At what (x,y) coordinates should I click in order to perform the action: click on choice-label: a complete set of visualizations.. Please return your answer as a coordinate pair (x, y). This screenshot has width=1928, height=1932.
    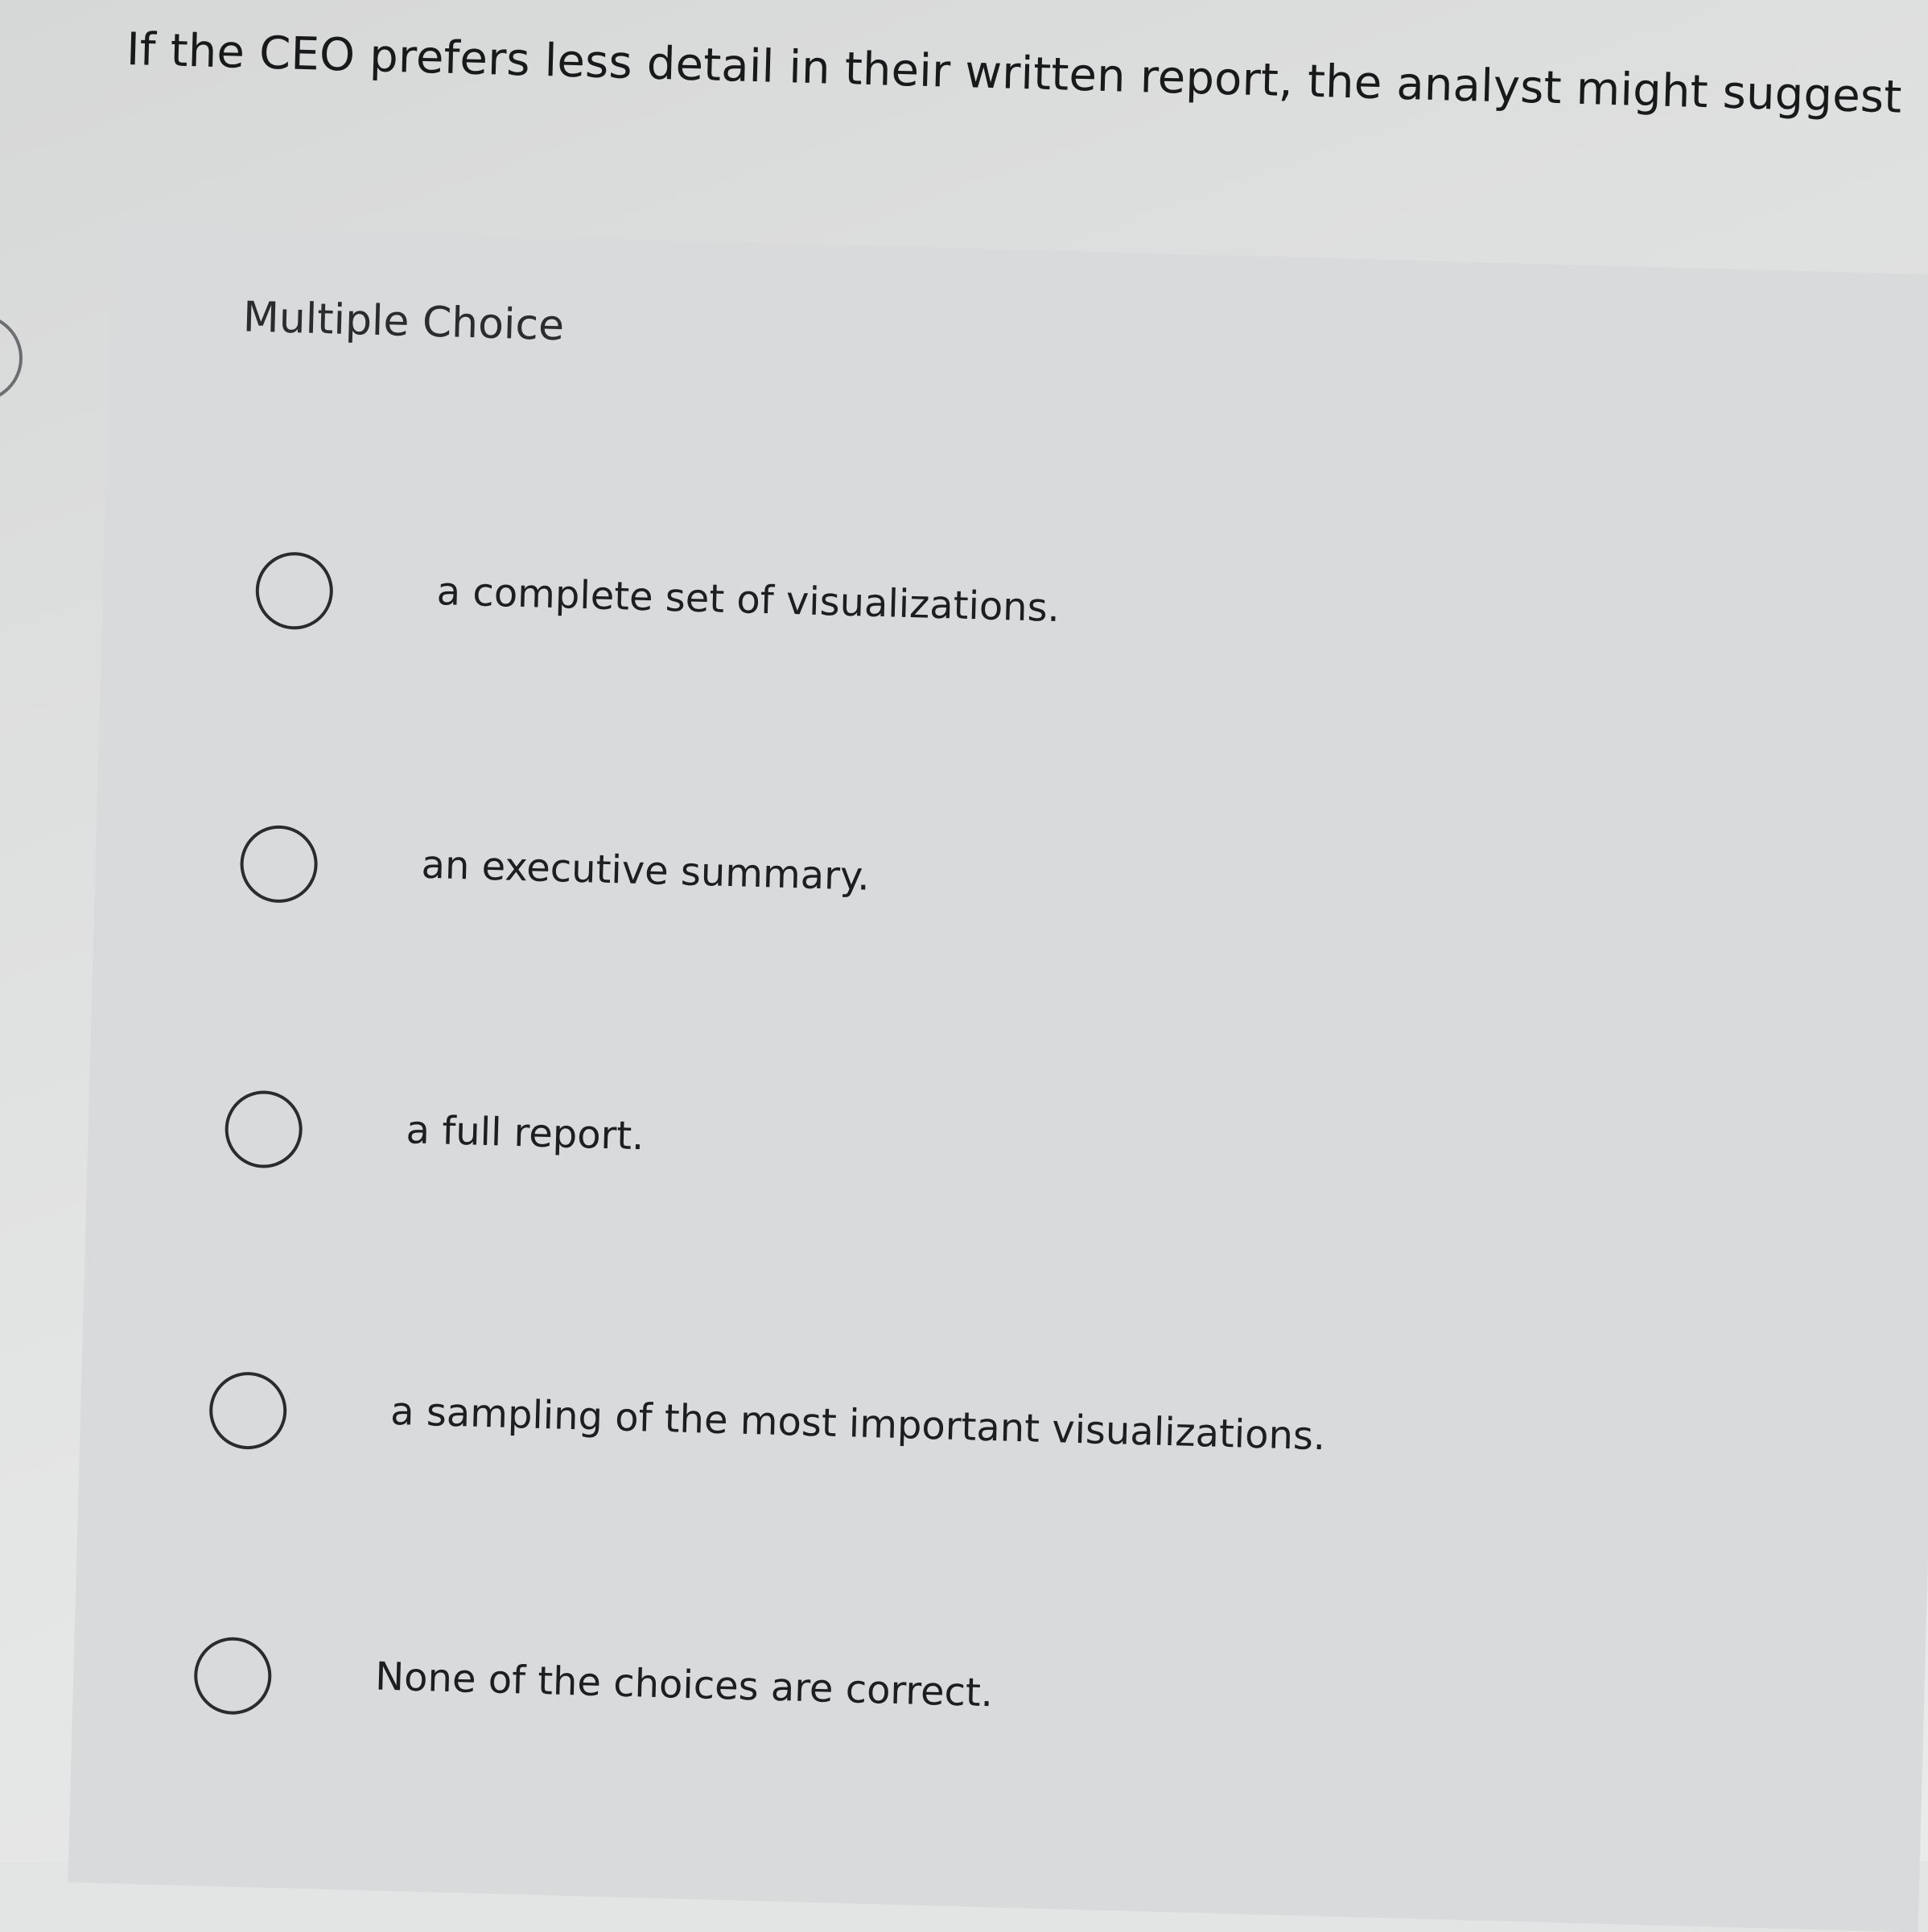
    Looking at the image, I should click on (748, 600).